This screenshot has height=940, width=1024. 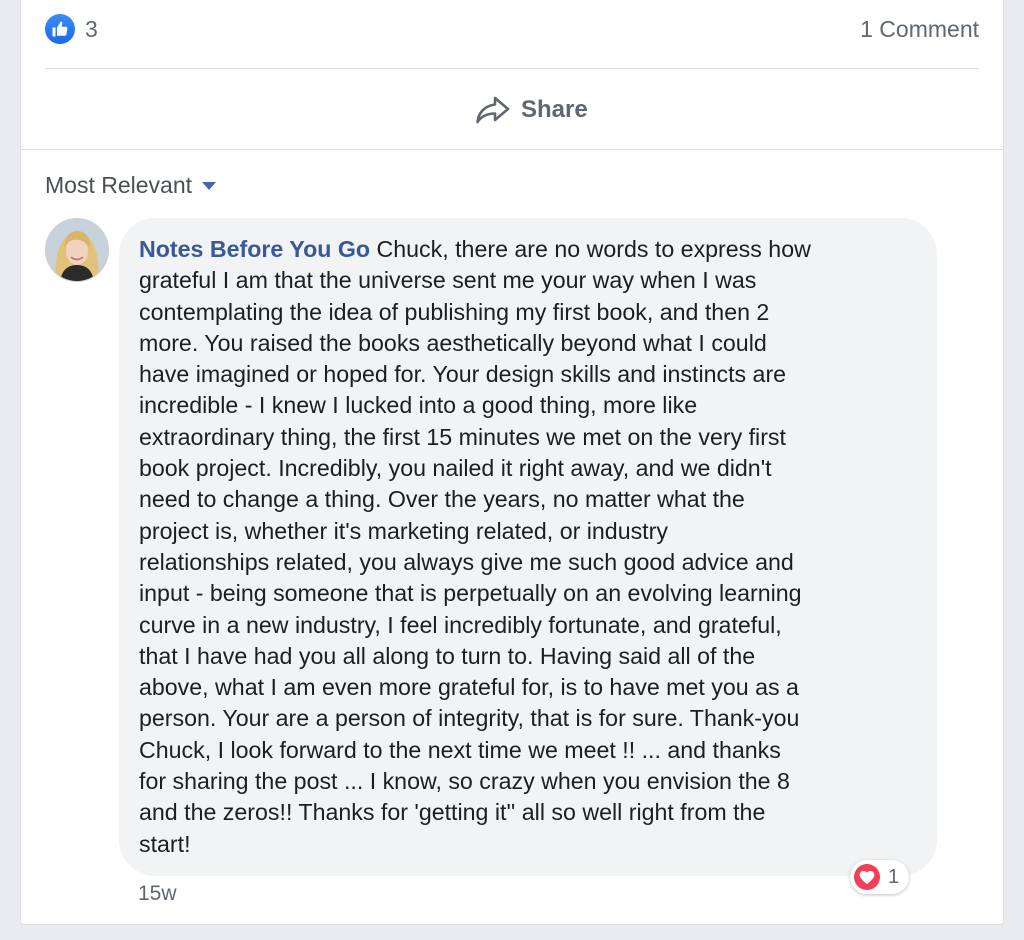 I want to click on comment-reaction-badge: 1, so click(x=880, y=877).